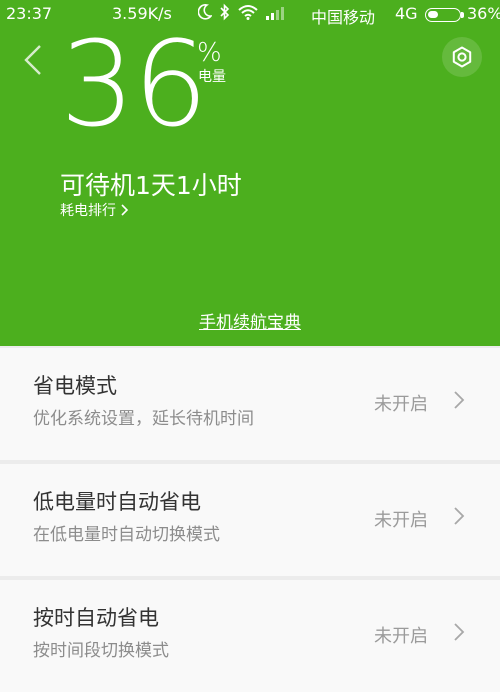  I want to click on settings-button, so click(462, 57).